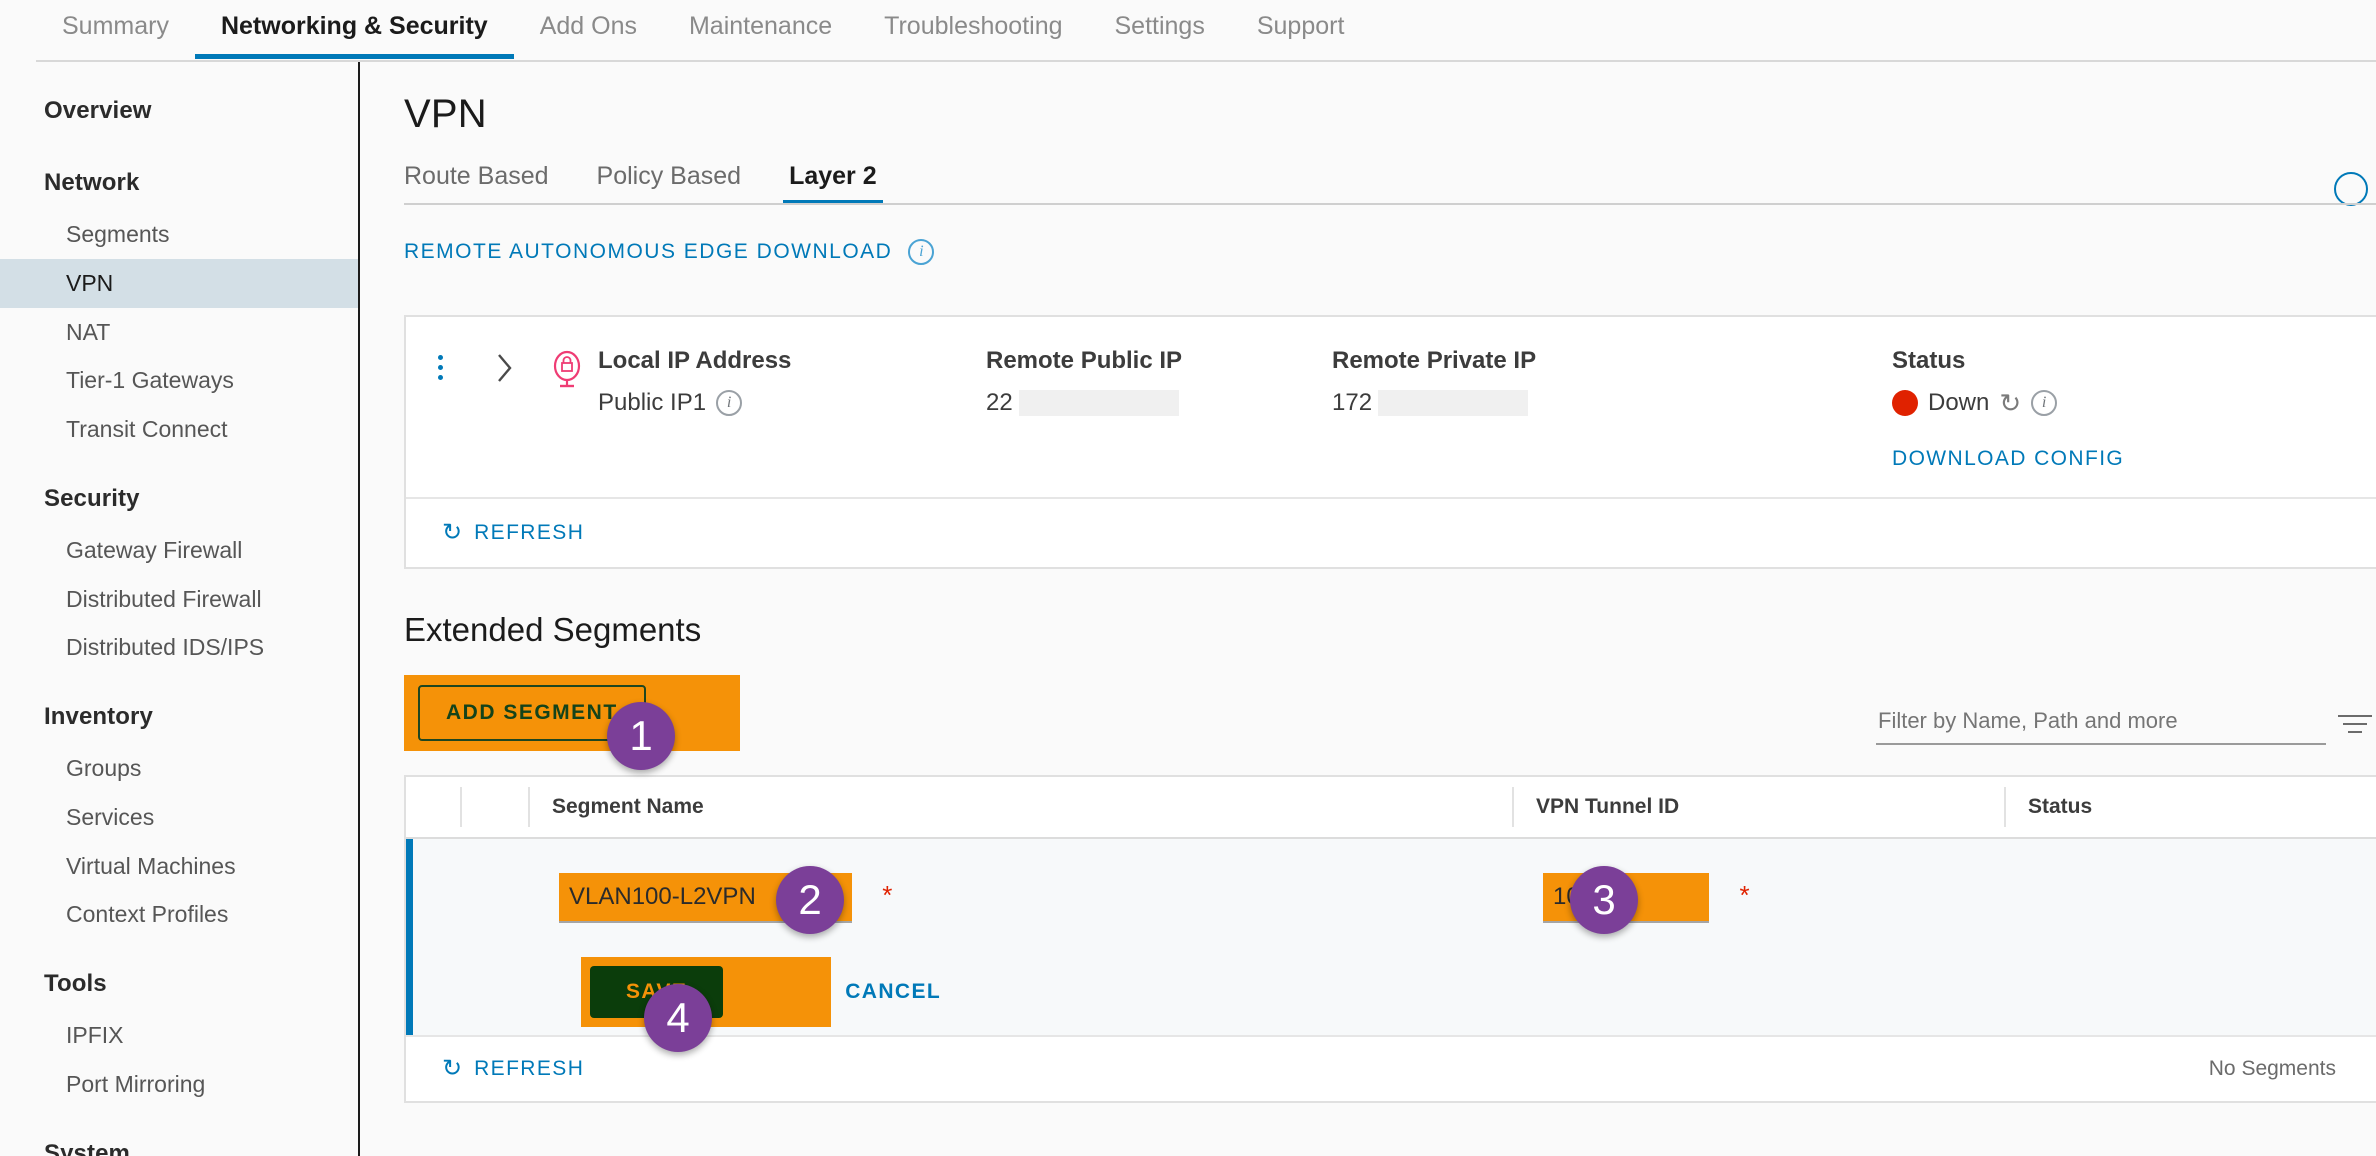 This screenshot has width=2376, height=1156. What do you see at coordinates (1159, 403) in the screenshot?
I see `remote-public-ip-value-row: 22` at bounding box center [1159, 403].